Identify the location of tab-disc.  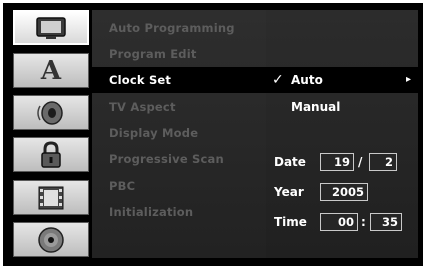
(51, 27).